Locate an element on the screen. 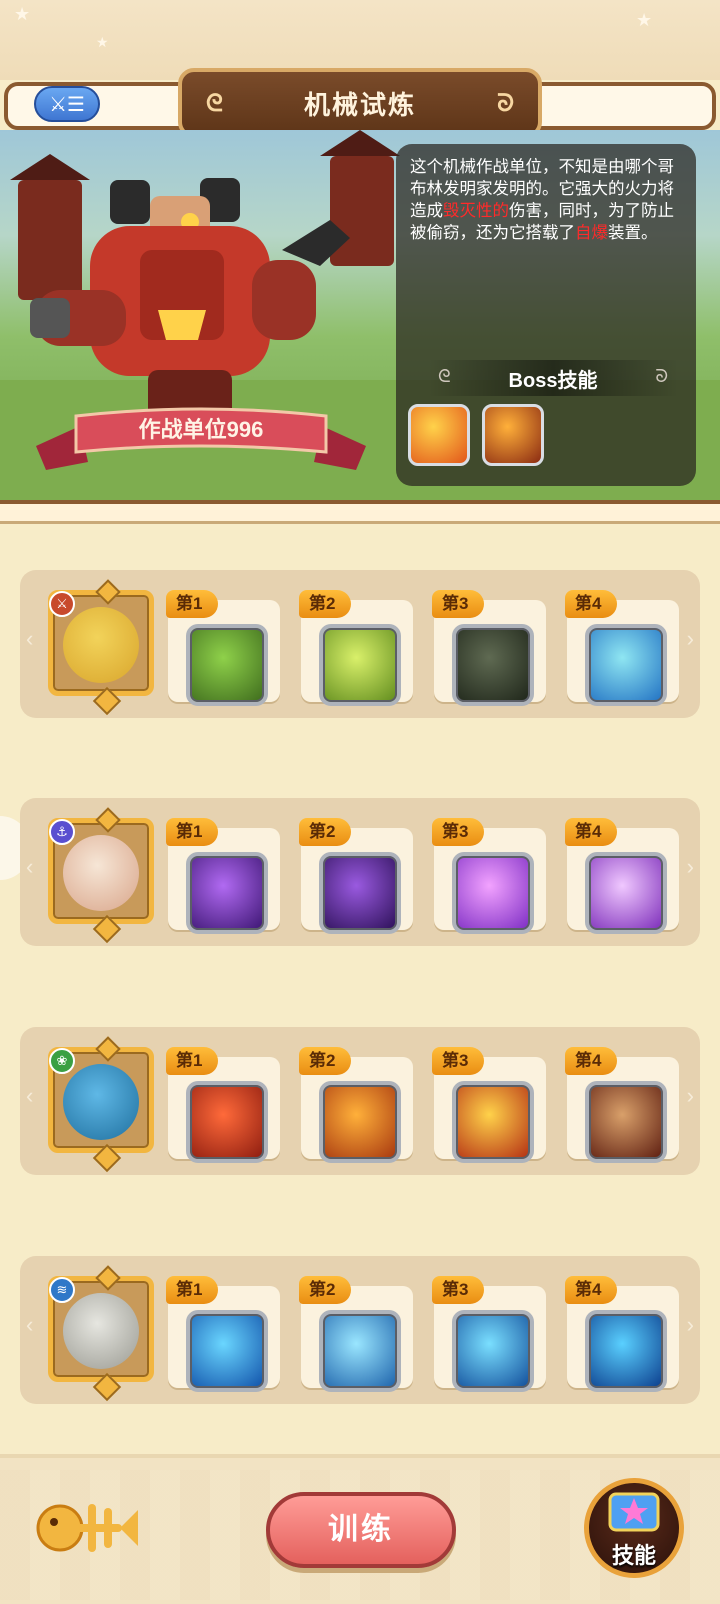 Image resolution: width=720 pixels, height=1604 pixels. description-highlight: 自爆 is located at coordinates (591, 233).